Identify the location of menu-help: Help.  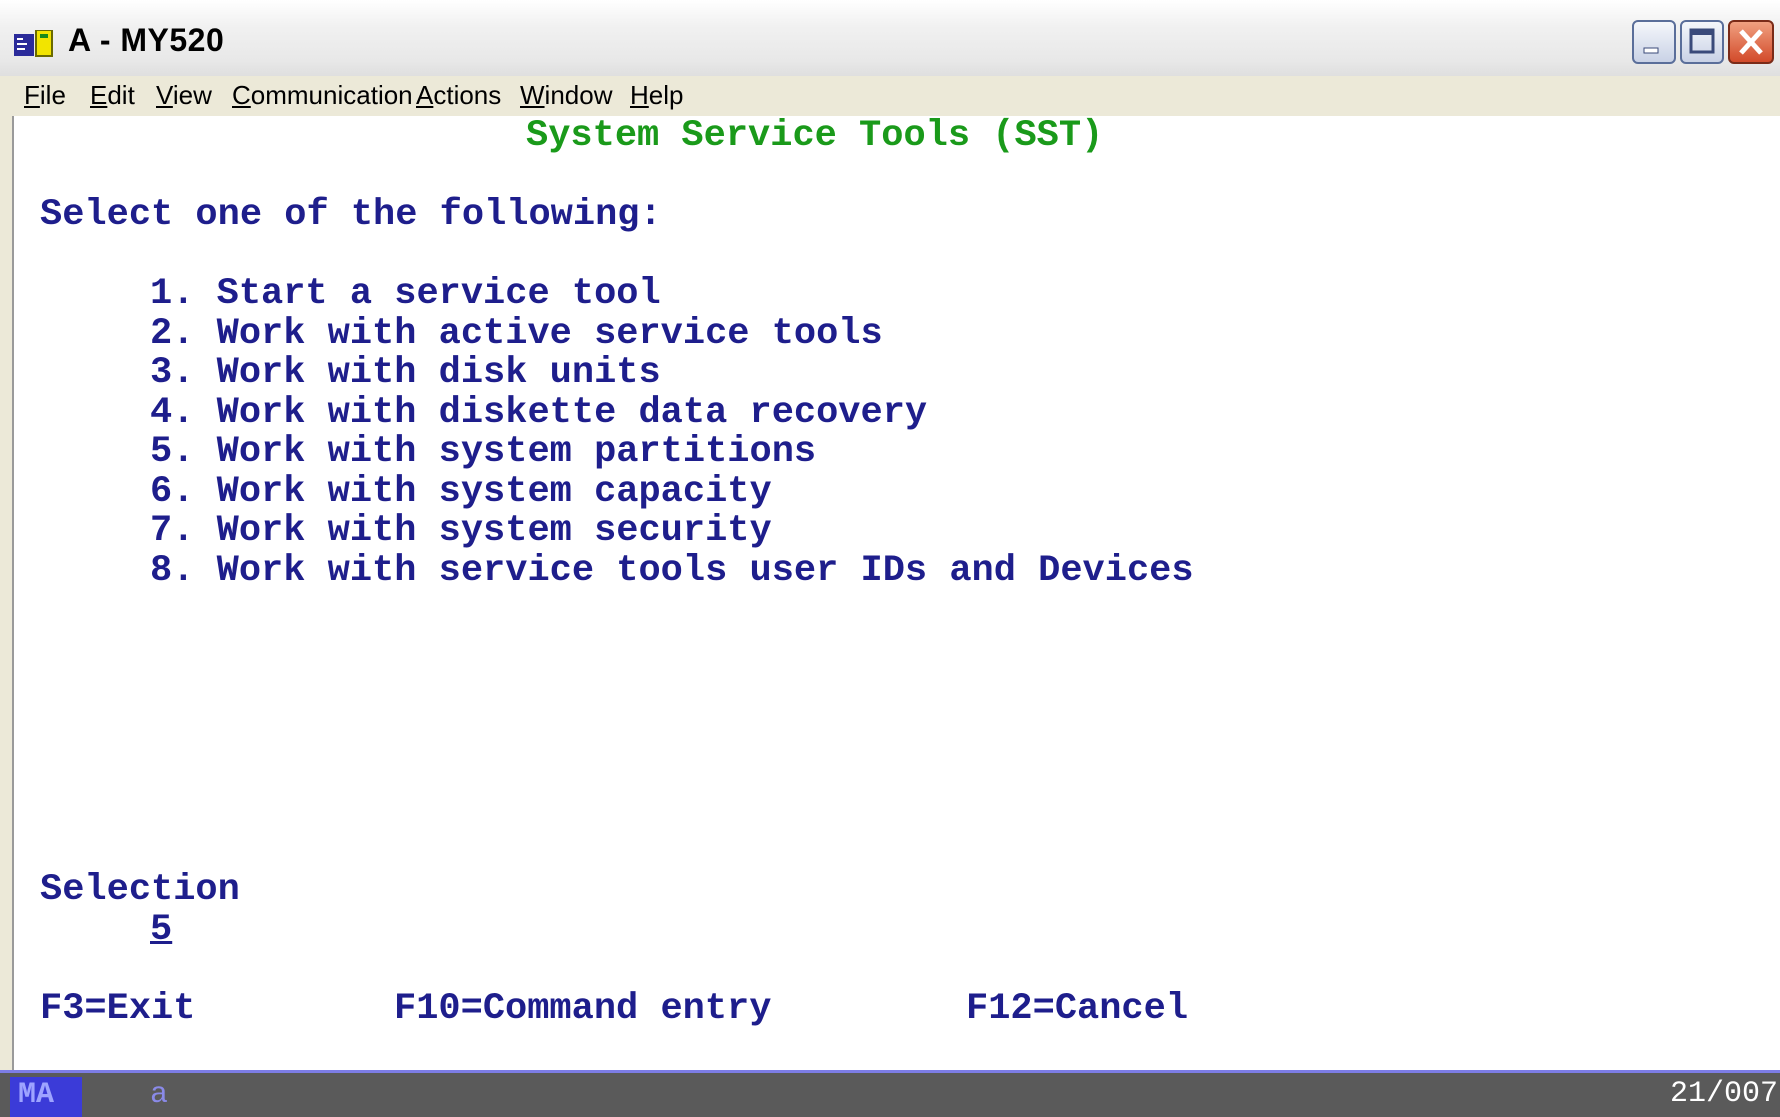
(656, 95).